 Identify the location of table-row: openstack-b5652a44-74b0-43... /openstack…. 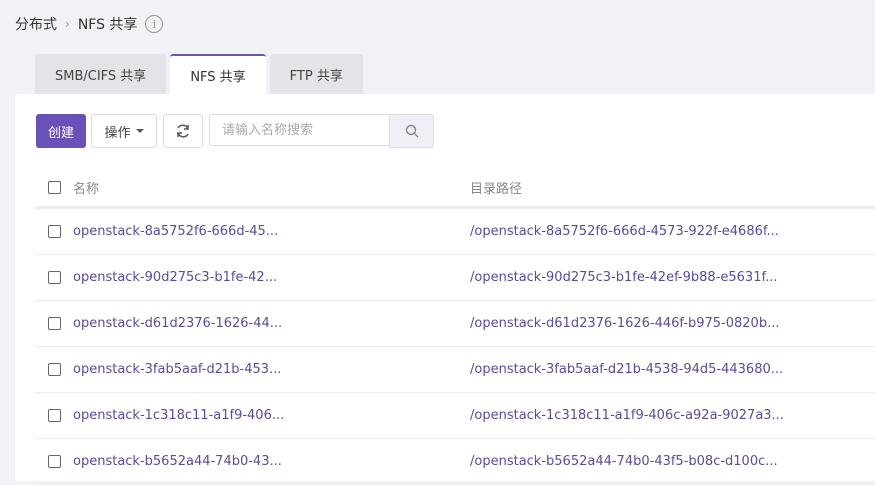
(455, 462).